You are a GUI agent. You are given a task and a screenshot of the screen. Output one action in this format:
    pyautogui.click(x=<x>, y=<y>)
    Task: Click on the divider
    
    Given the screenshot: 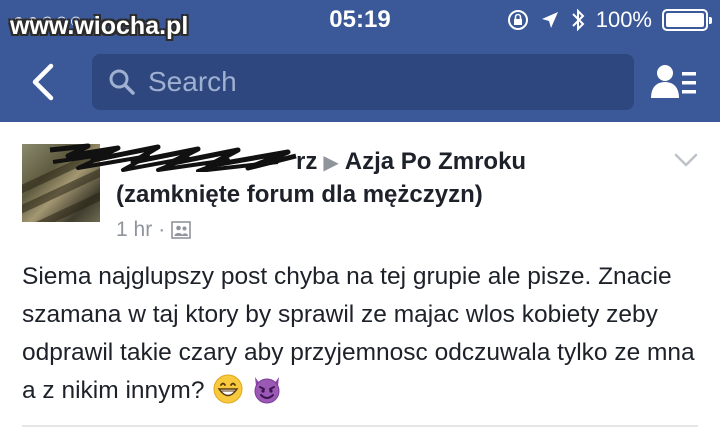 What is the action you would take?
    pyautogui.click(x=360, y=426)
    